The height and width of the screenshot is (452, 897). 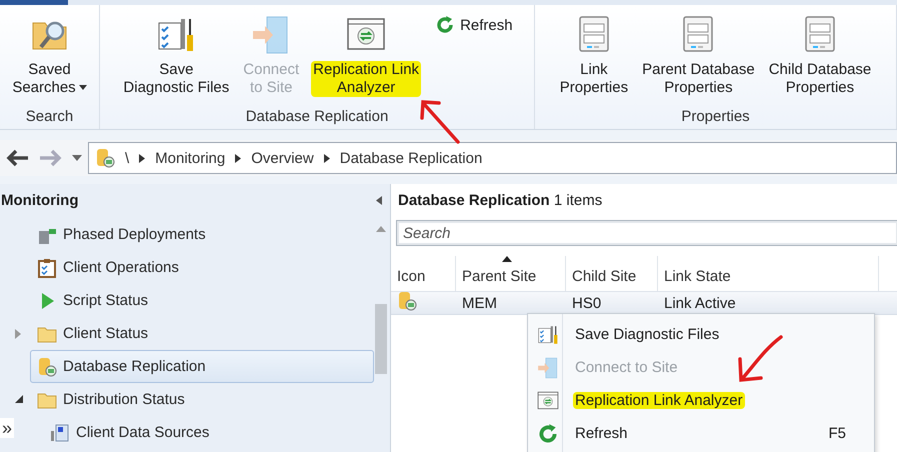 I want to click on sort-ascending-icon, so click(x=507, y=259).